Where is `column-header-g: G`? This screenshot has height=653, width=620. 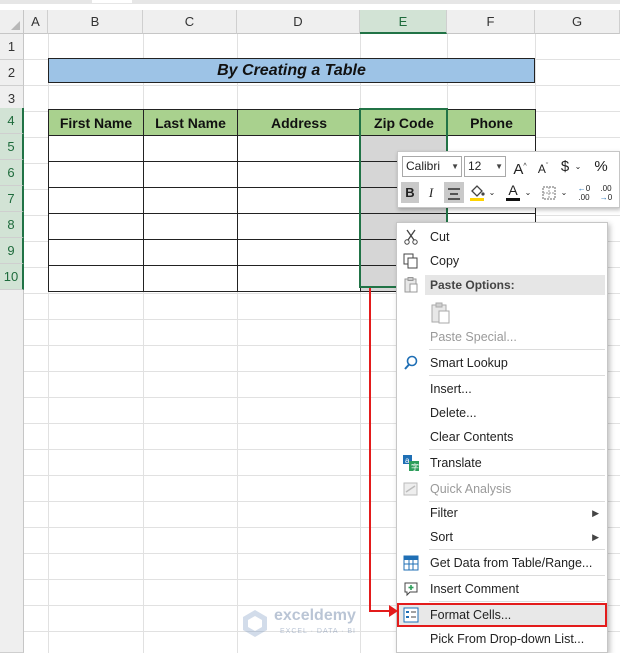
column-header-g: G is located at coordinates (577, 22).